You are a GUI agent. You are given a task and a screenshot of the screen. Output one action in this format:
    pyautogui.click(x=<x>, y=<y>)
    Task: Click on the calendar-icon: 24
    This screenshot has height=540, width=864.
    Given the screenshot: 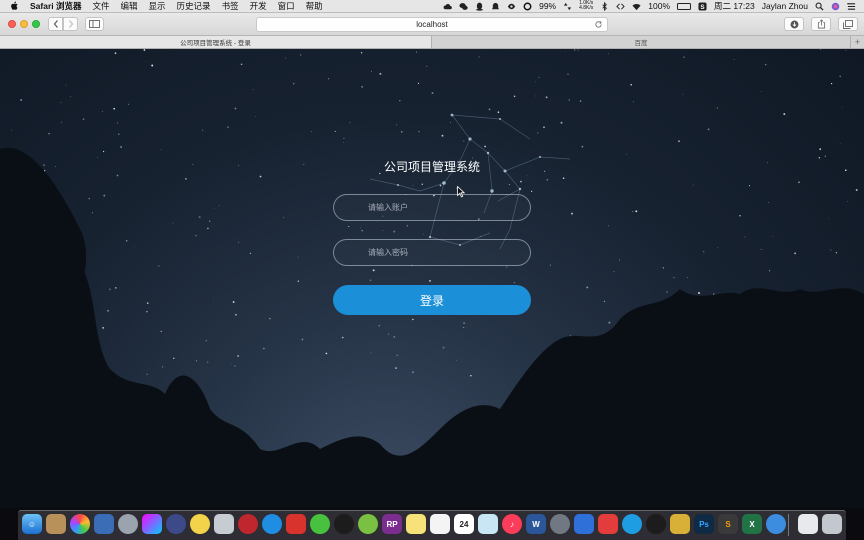 What is the action you would take?
    pyautogui.click(x=464, y=524)
    